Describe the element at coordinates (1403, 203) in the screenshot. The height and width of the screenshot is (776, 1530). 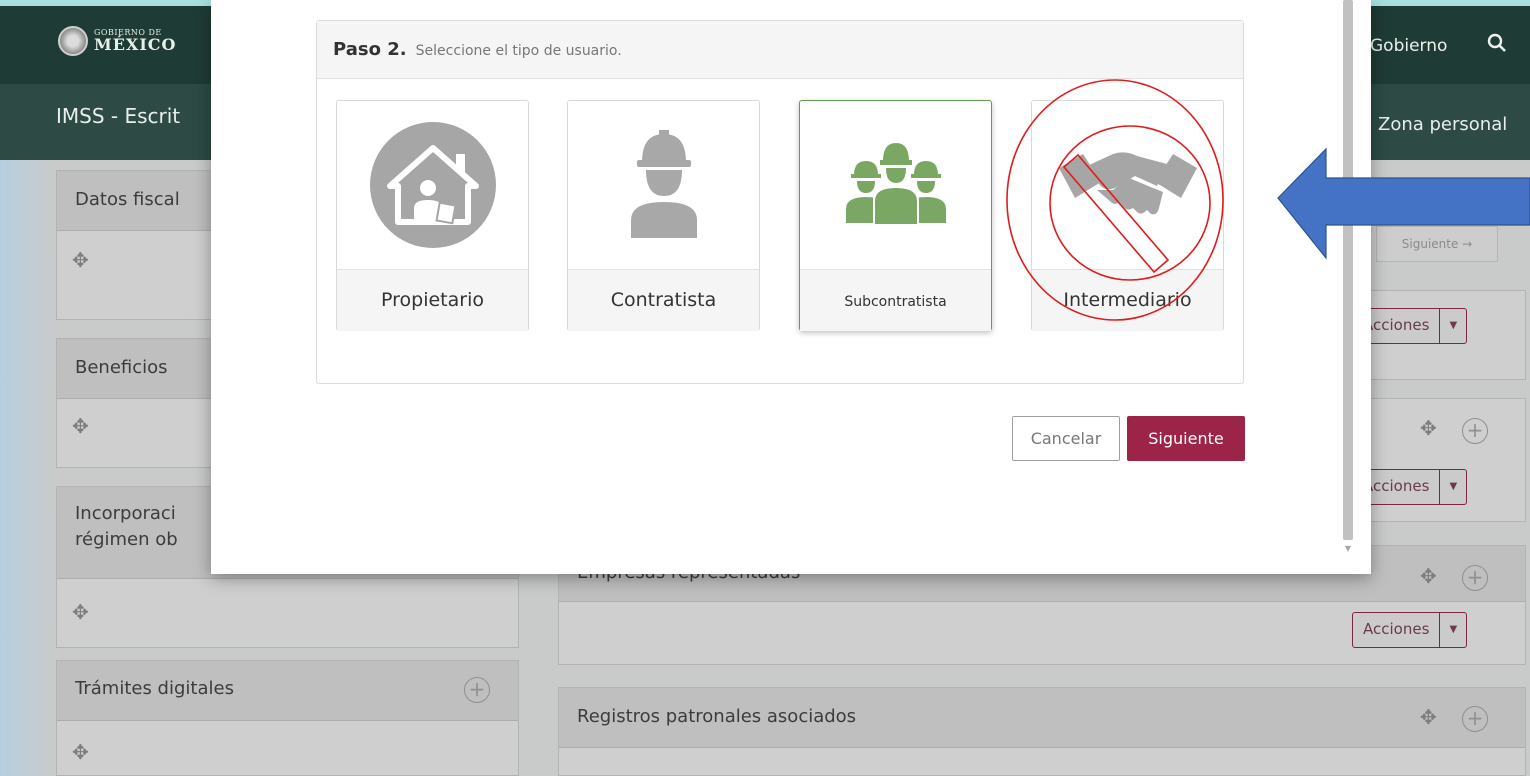
I see `blue-arrow-icon` at that location.